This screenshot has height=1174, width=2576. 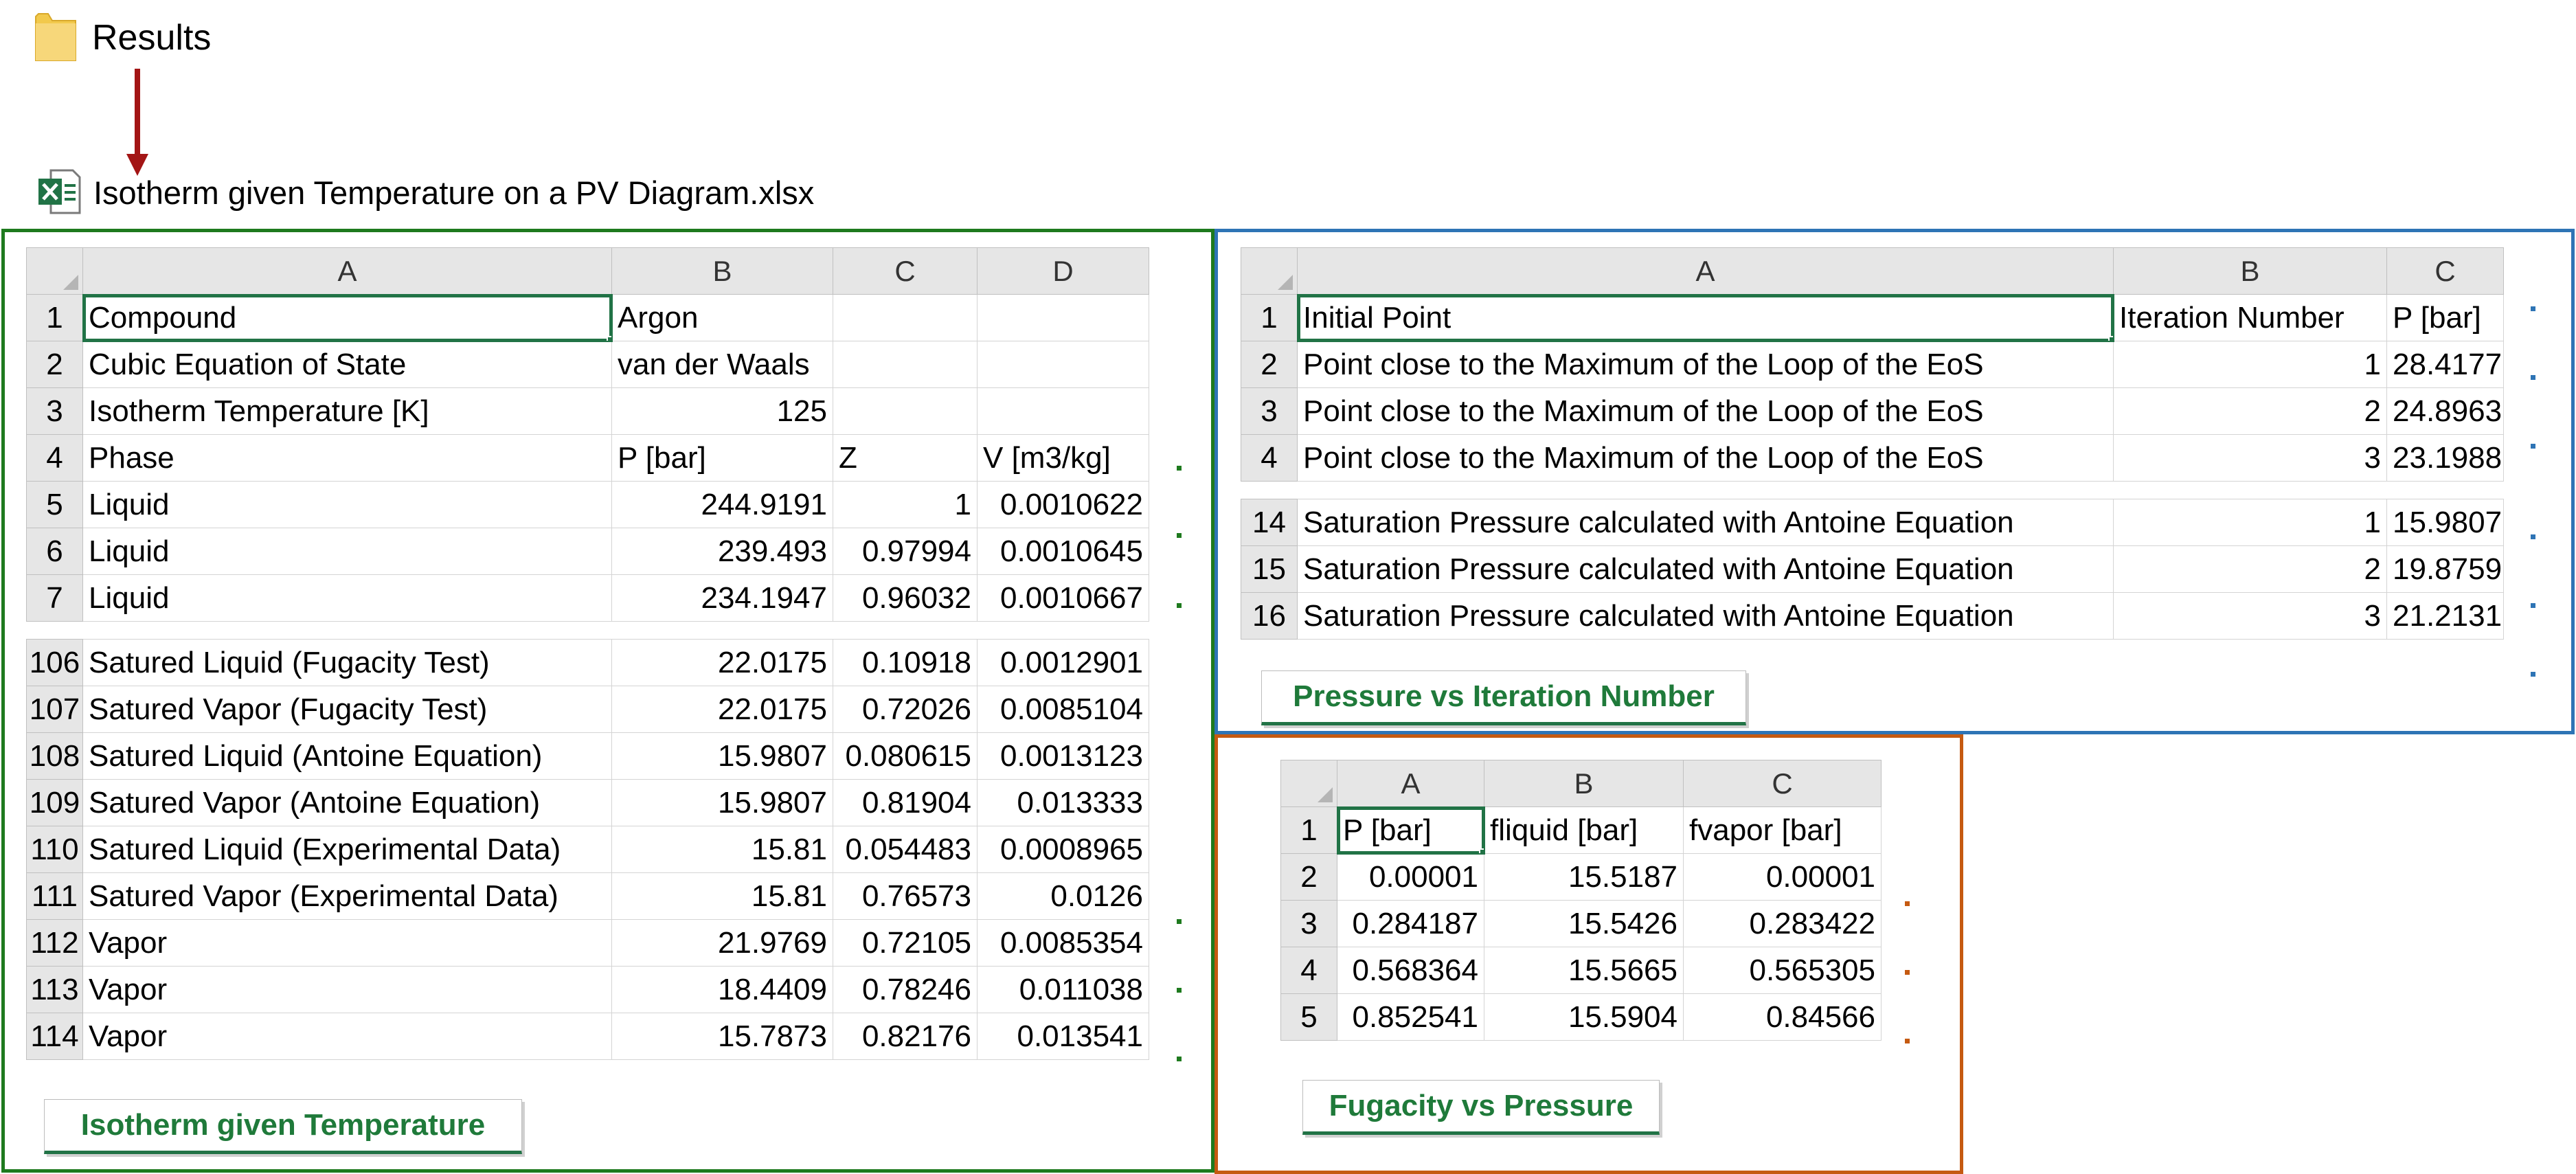 What do you see at coordinates (1584, 923) in the screenshot?
I see `cell-b: 15.5426` at bounding box center [1584, 923].